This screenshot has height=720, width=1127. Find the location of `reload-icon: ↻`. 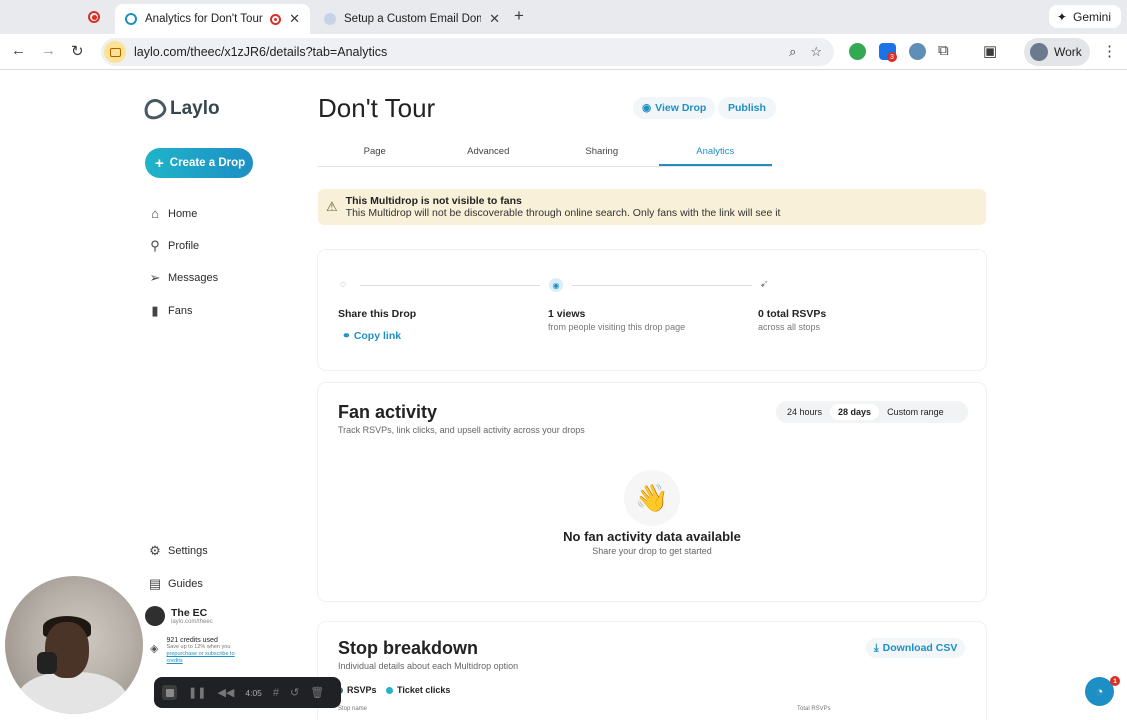

reload-icon: ↻ is located at coordinates (77, 51).